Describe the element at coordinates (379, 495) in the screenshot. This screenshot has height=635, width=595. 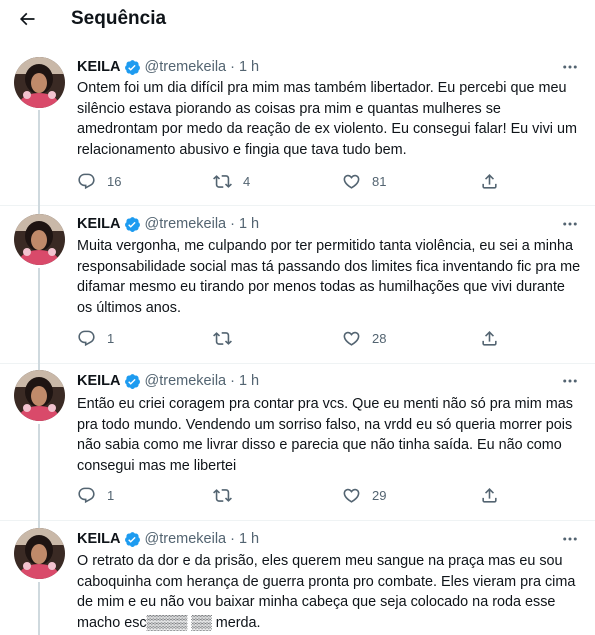
I see `like-count: 29` at that location.